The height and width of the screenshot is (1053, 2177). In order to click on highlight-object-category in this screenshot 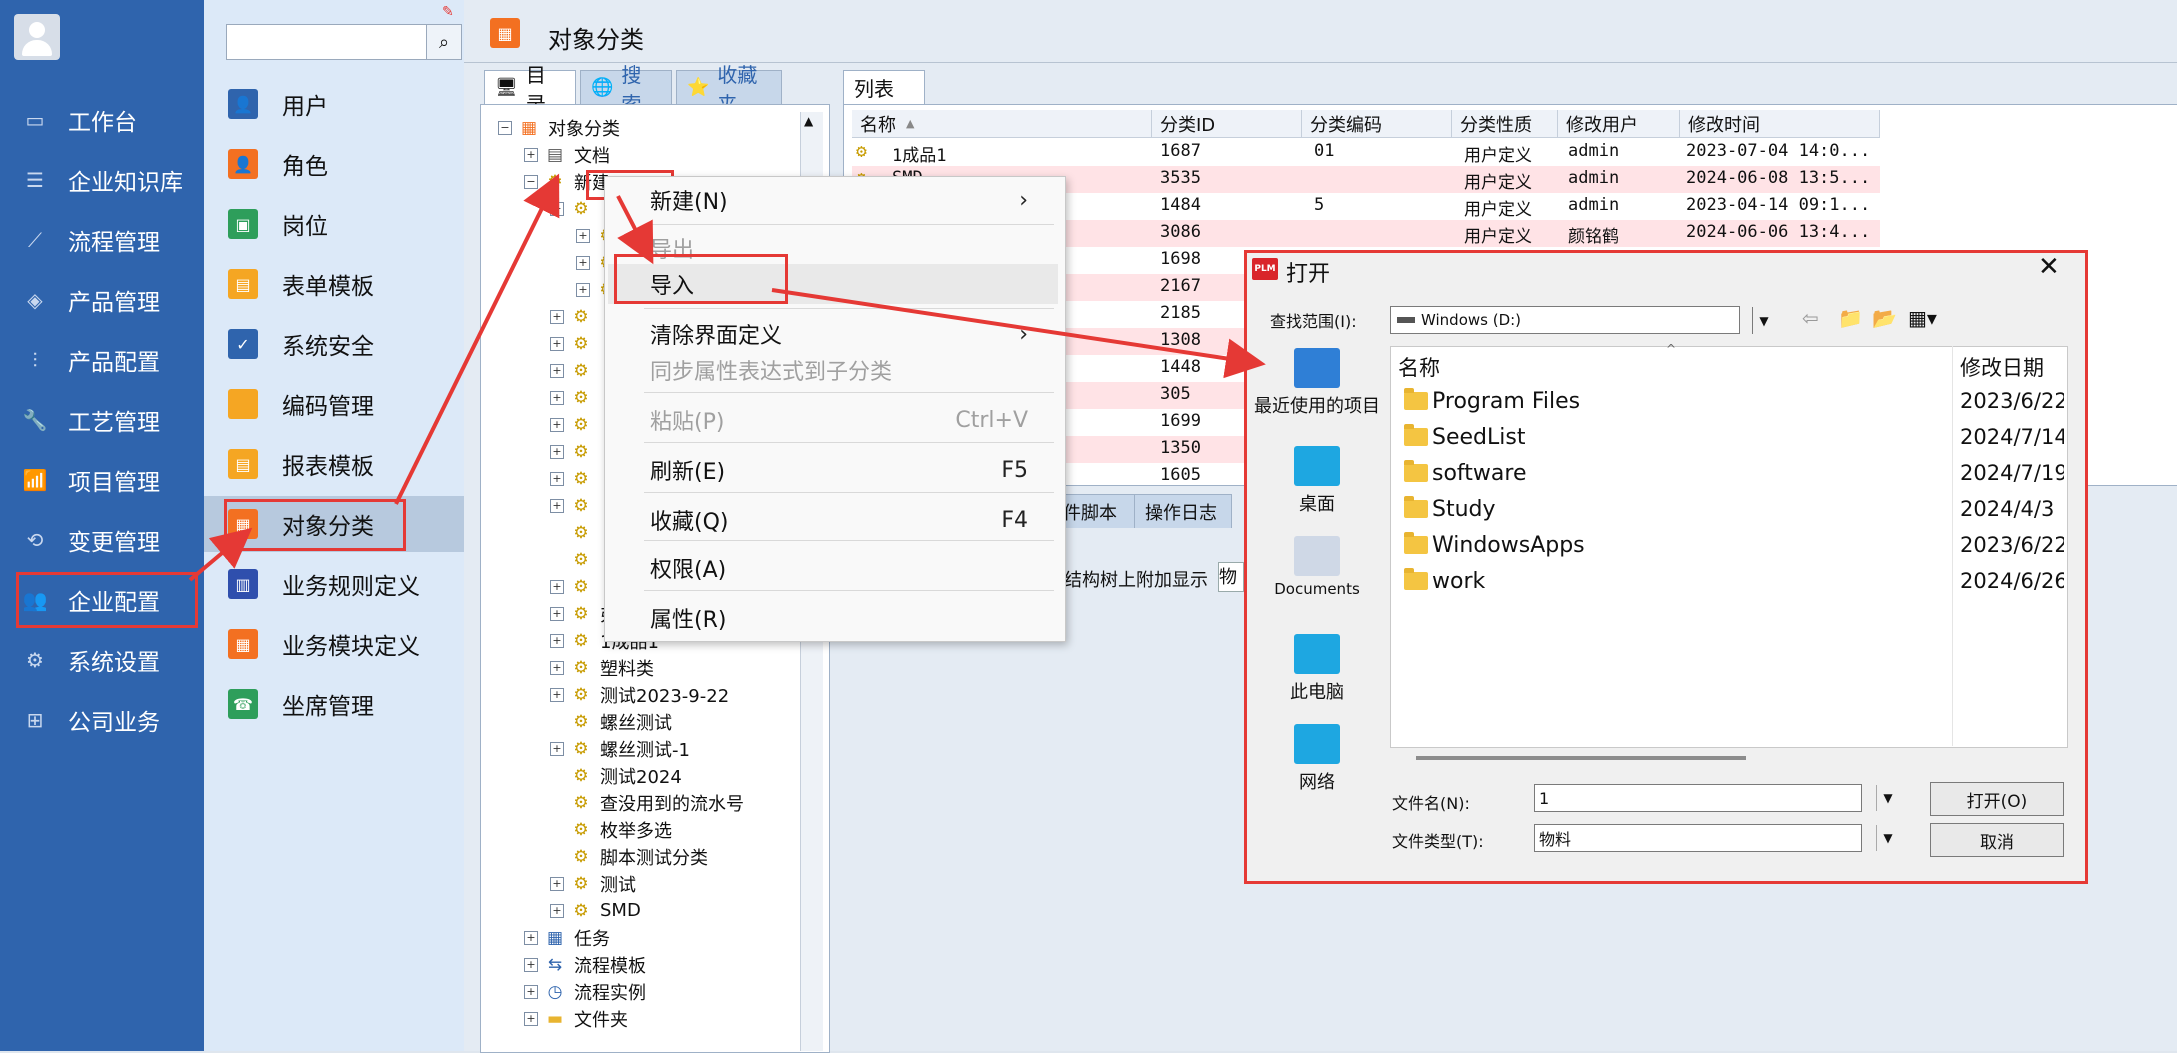, I will do `click(315, 525)`.